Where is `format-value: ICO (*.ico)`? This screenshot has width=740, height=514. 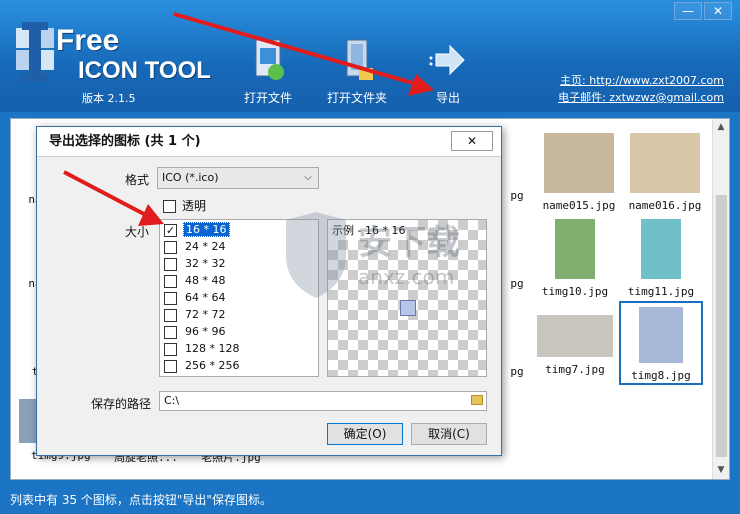 format-value: ICO (*.ico) is located at coordinates (190, 177).